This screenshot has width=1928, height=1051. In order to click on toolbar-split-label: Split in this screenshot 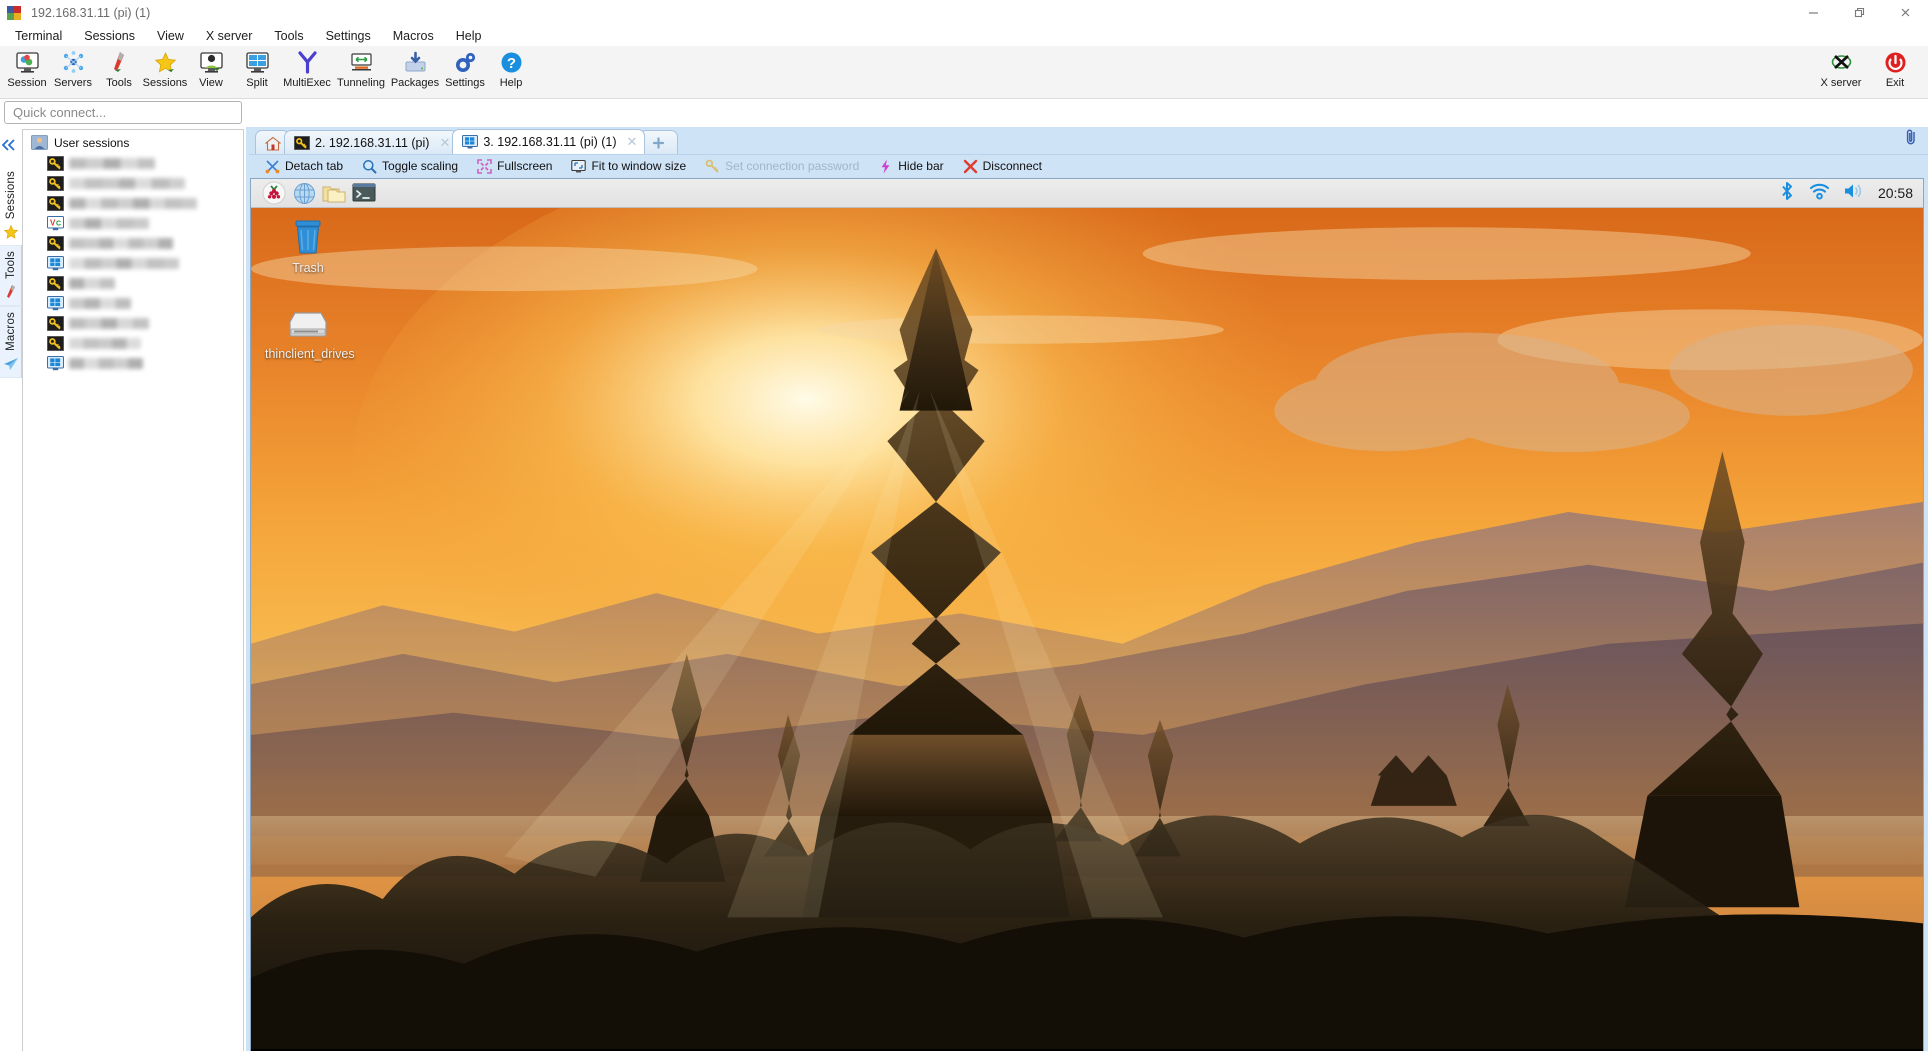, I will do `click(257, 83)`.